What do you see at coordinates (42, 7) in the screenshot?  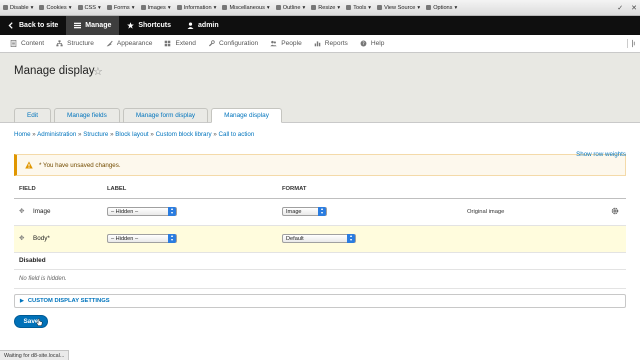 I see `cookies-icon` at bounding box center [42, 7].